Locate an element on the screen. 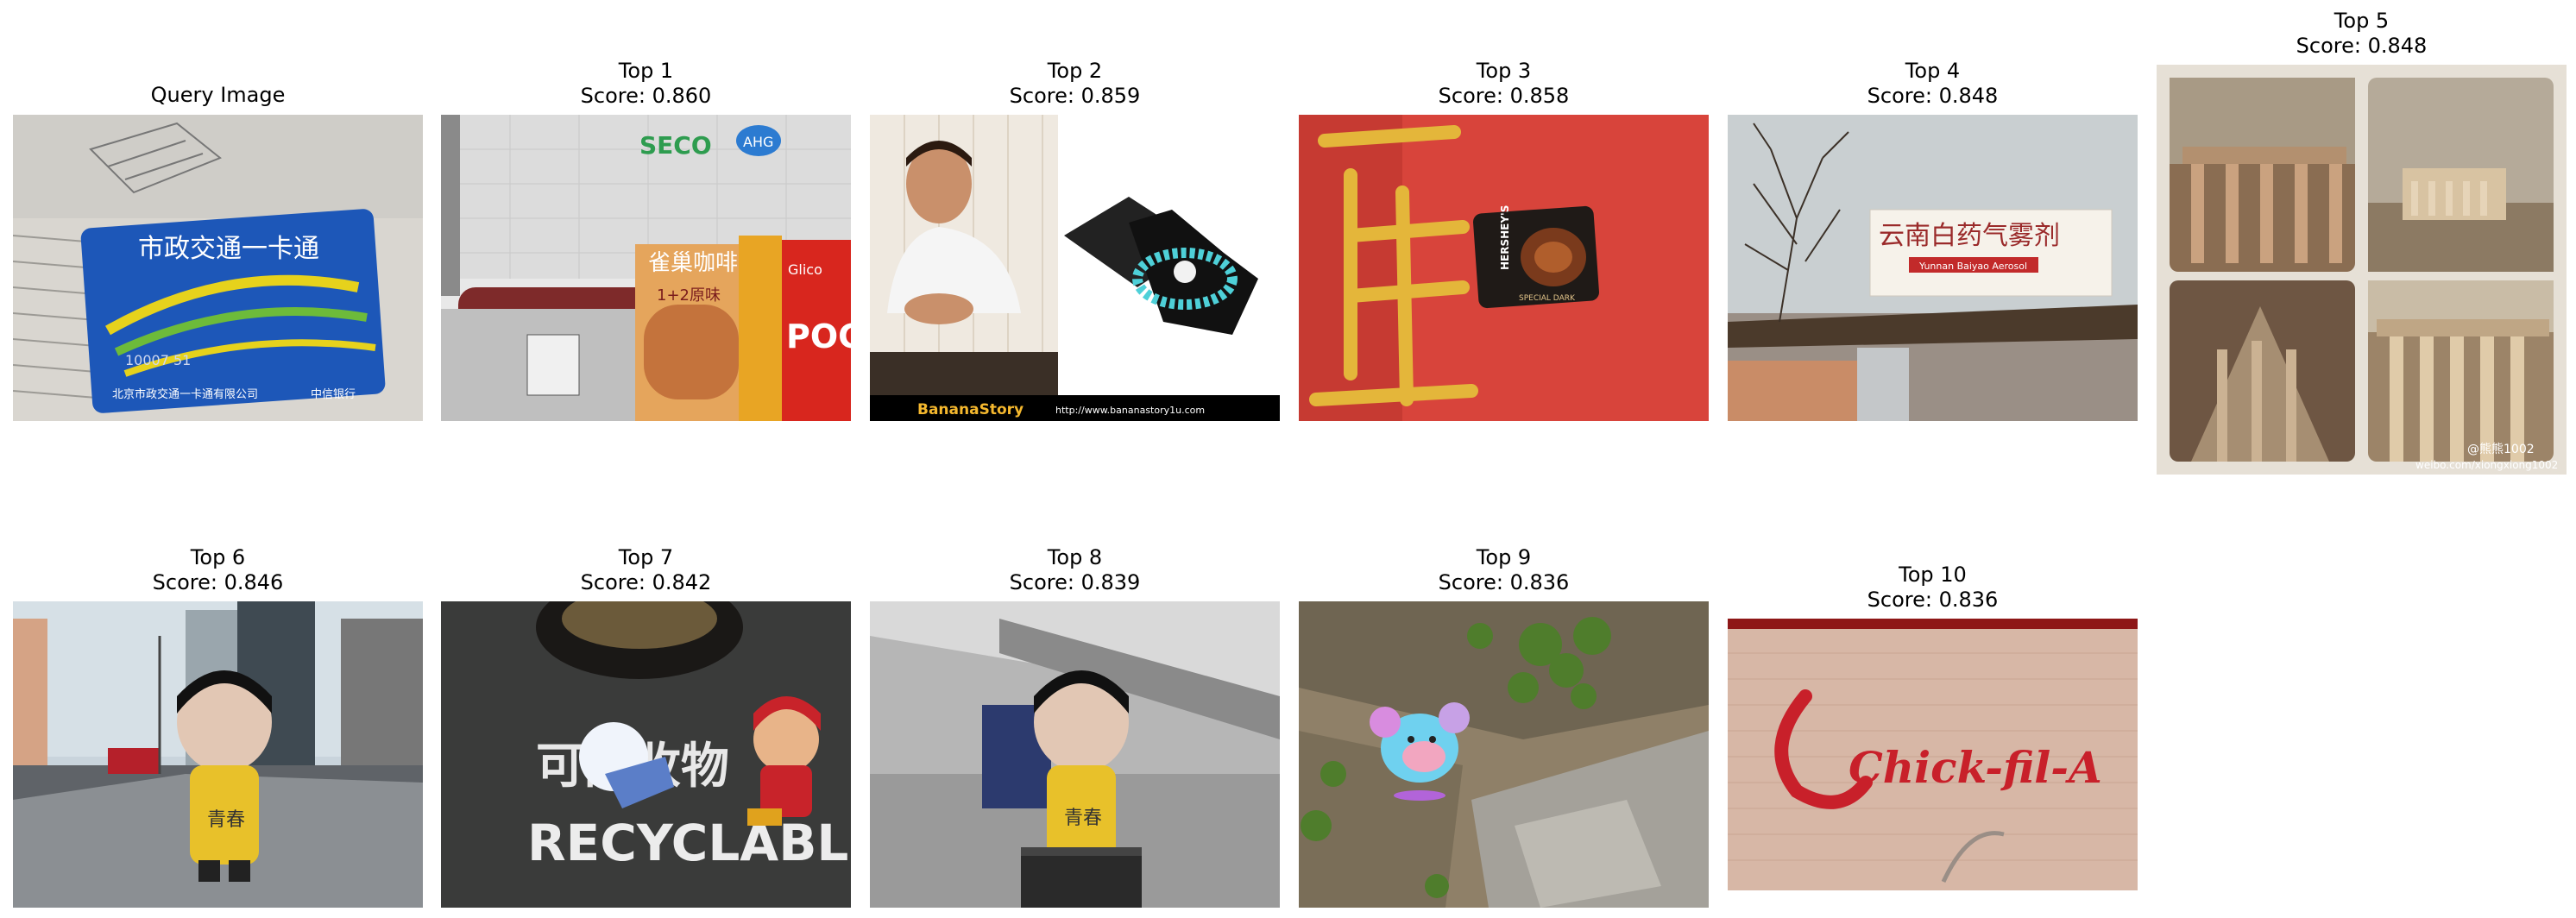 The height and width of the screenshot is (918, 2576). result-rank-label: Top 7 is located at coordinates (646, 557).